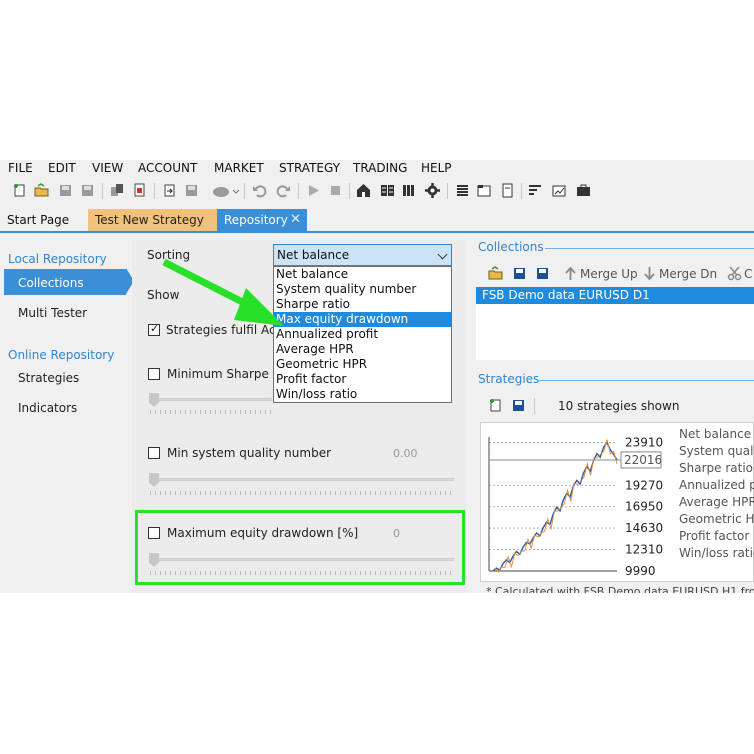 This screenshot has width=754, height=754. I want to click on metric-label: Win/loss ratio, so click(716, 553).